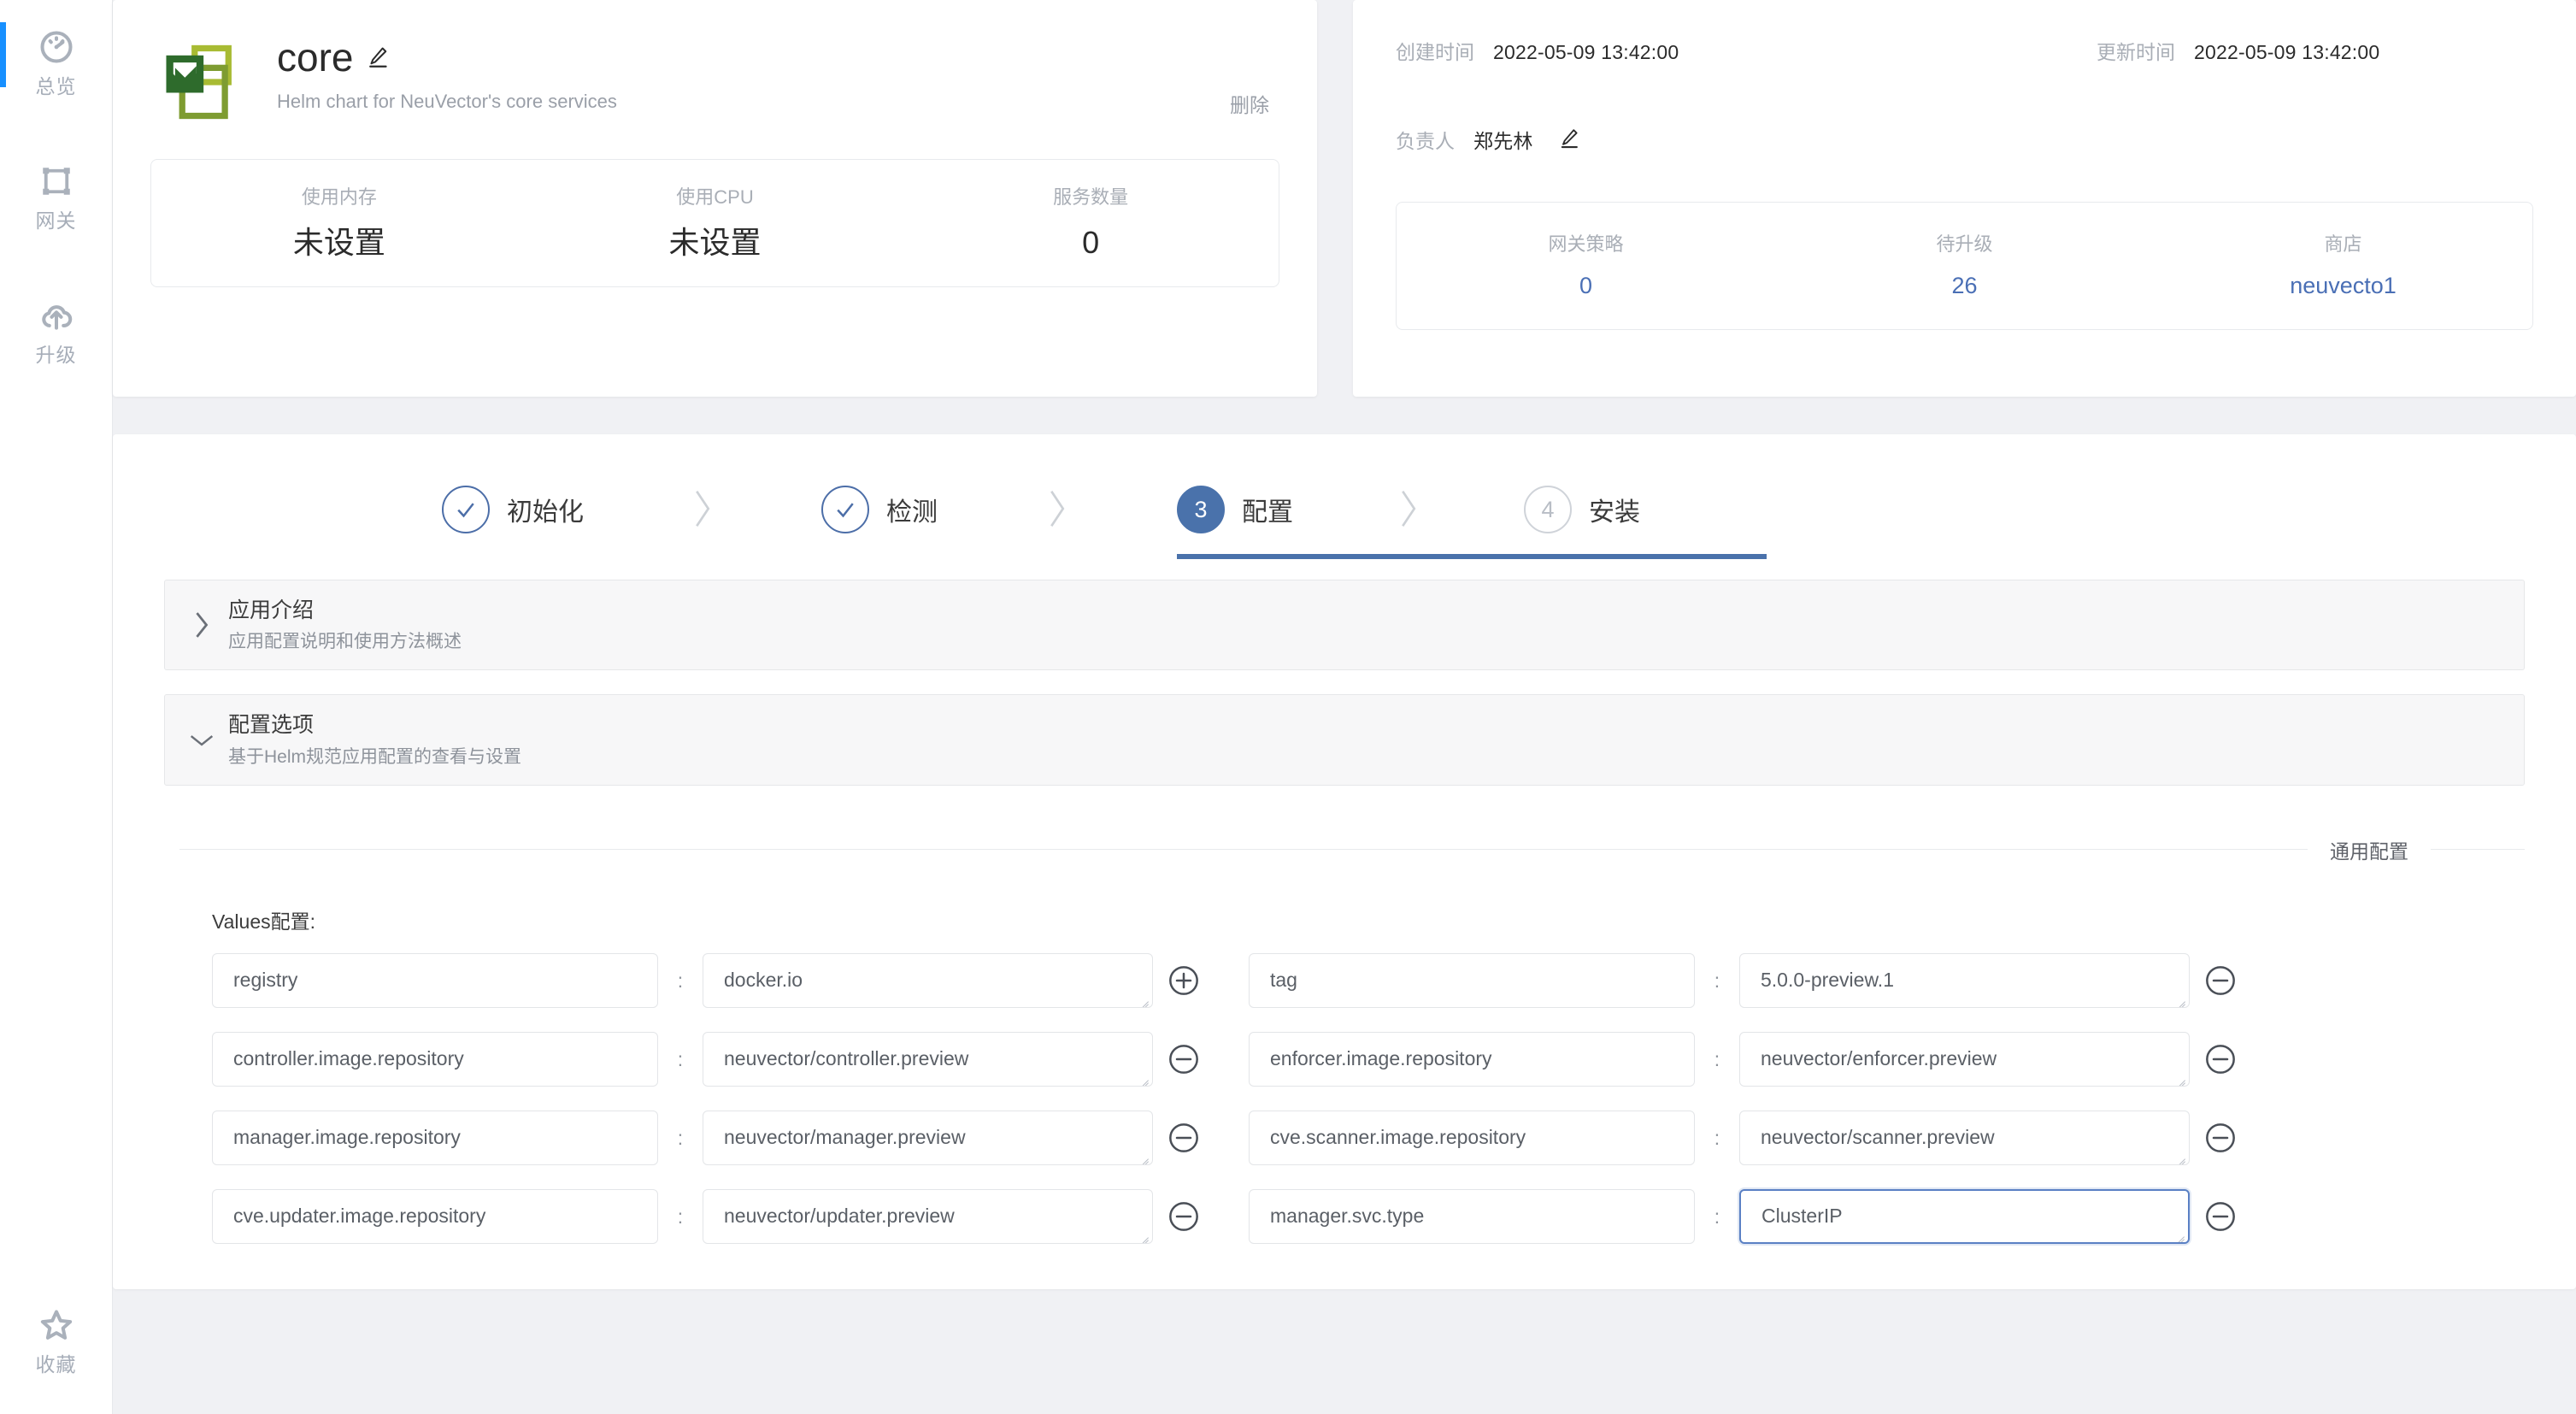 This screenshot has height=1414, width=2576. Describe the element at coordinates (1472, 522) in the screenshot. I see `step-configure: 3 配置` at that location.